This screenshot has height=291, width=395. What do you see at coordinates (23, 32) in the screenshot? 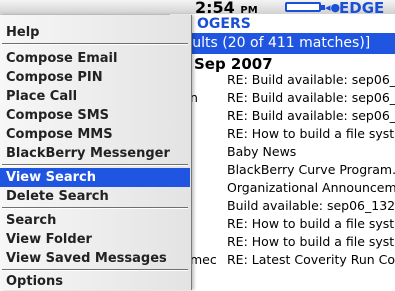
I see `menu-item-label: Help` at bounding box center [23, 32].